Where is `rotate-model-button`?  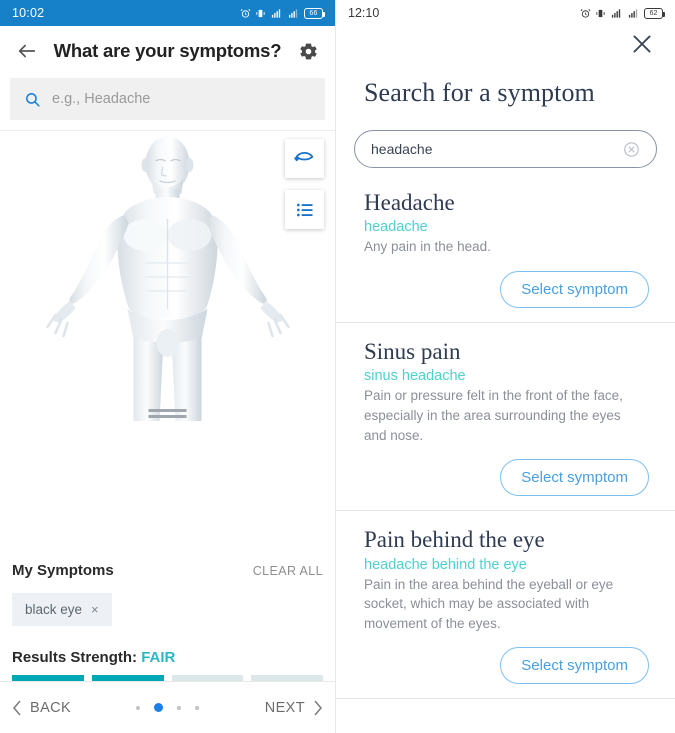
rotate-model-button is located at coordinates (304, 158).